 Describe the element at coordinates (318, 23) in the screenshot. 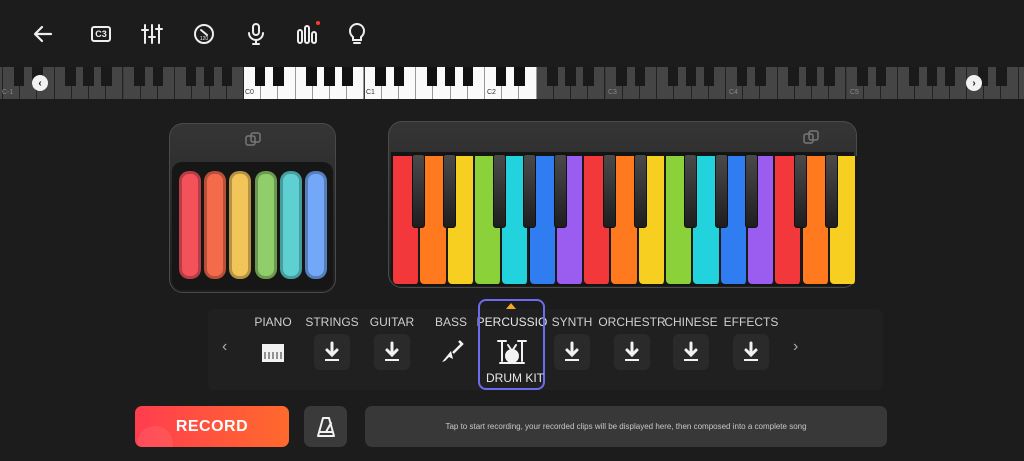

I see `notification-dot` at that location.